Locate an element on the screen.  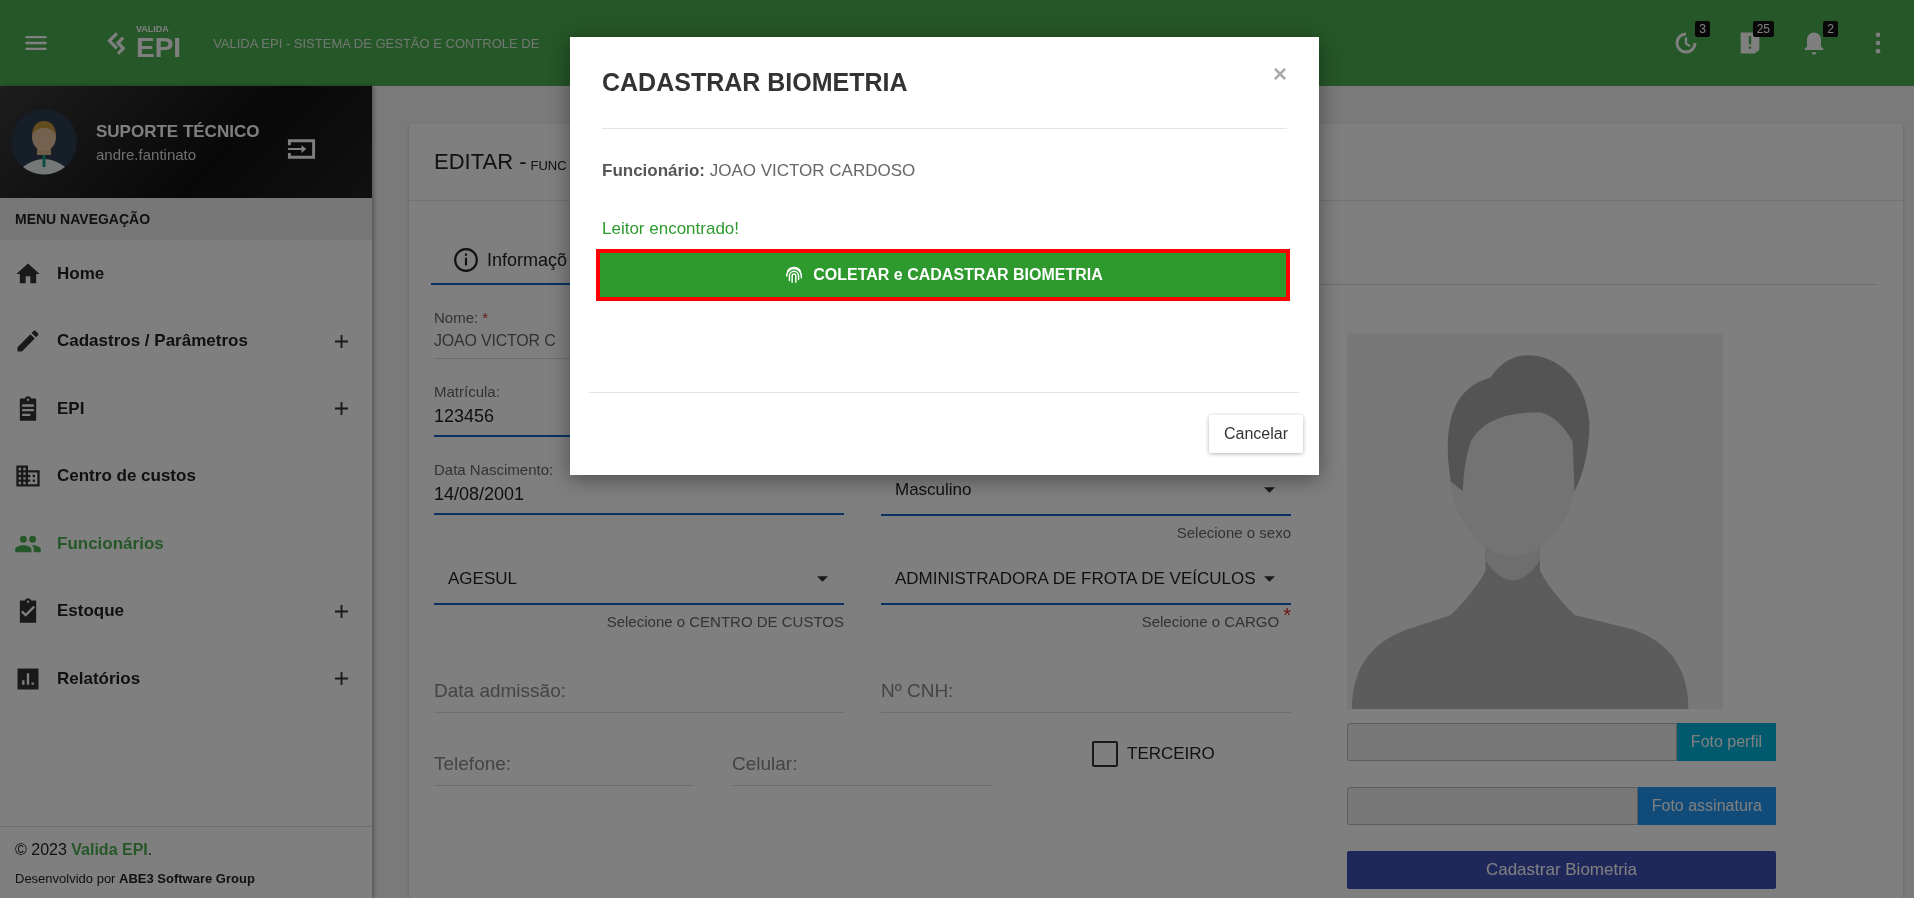
menu-item: Home is located at coordinates (186, 274).